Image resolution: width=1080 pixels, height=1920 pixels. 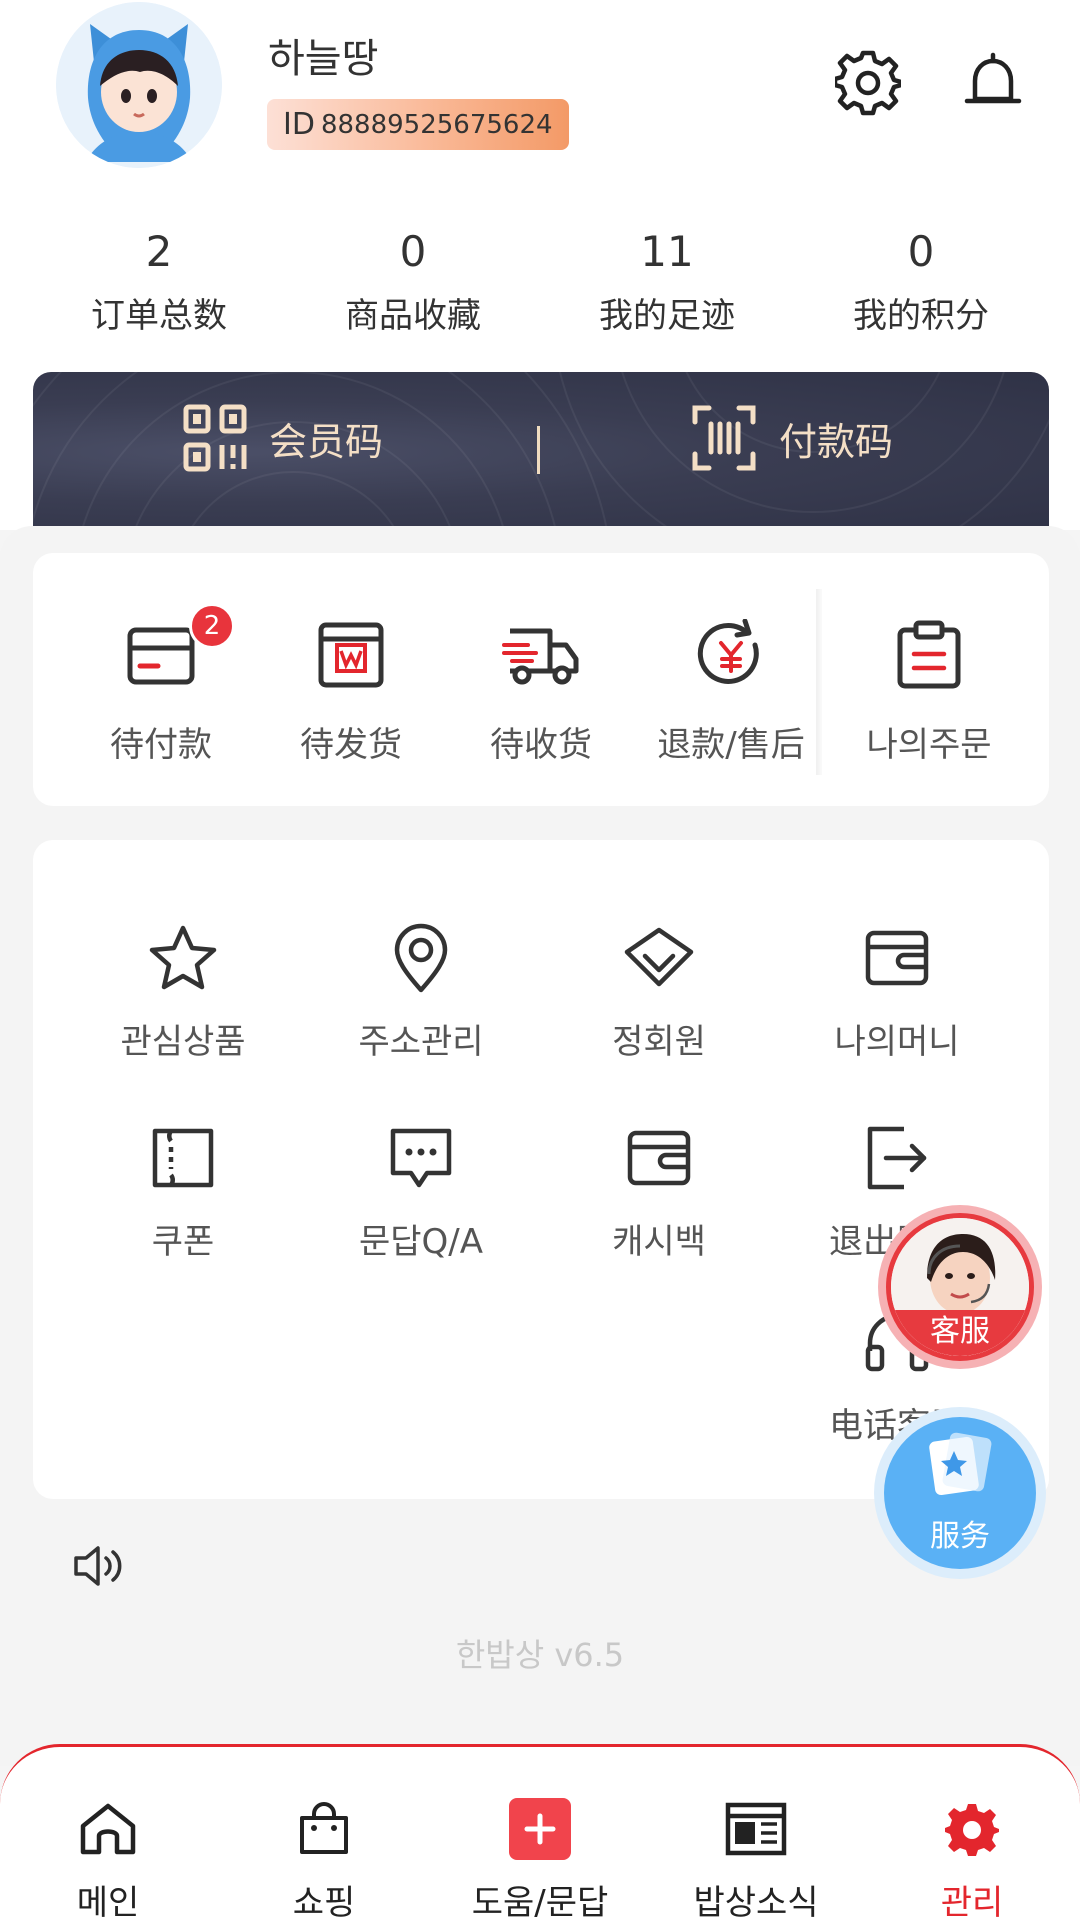 What do you see at coordinates (183, 1158) in the screenshot?
I see `coupon-icon` at bounding box center [183, 1158].